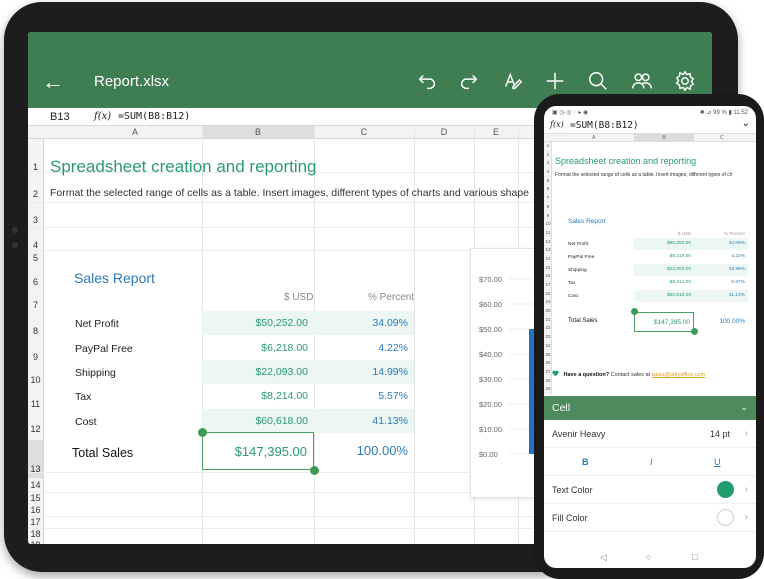 The height and width of the screenshot is (579, 764). What do you see at coordinates (725, 489) in the screenshot?
I see `text-color-swatch` at bounding box center [725, 489].